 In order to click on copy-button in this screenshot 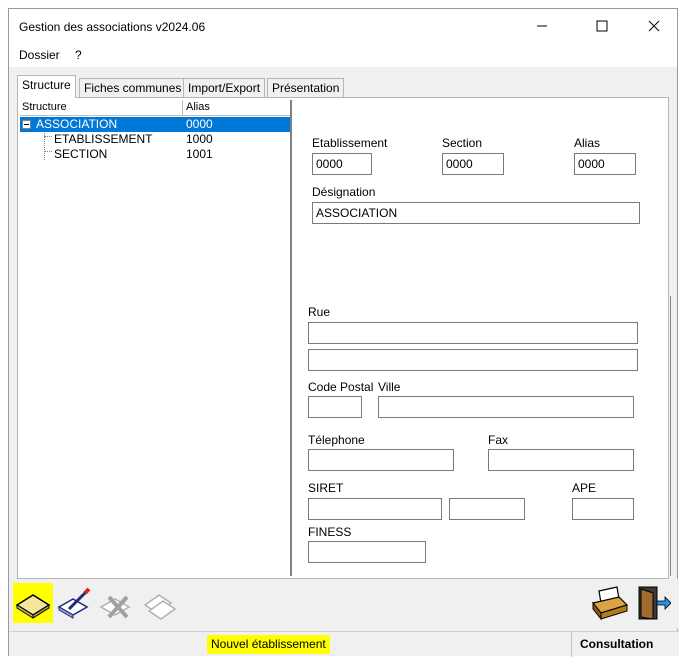, I will do `click(159, 603)`.